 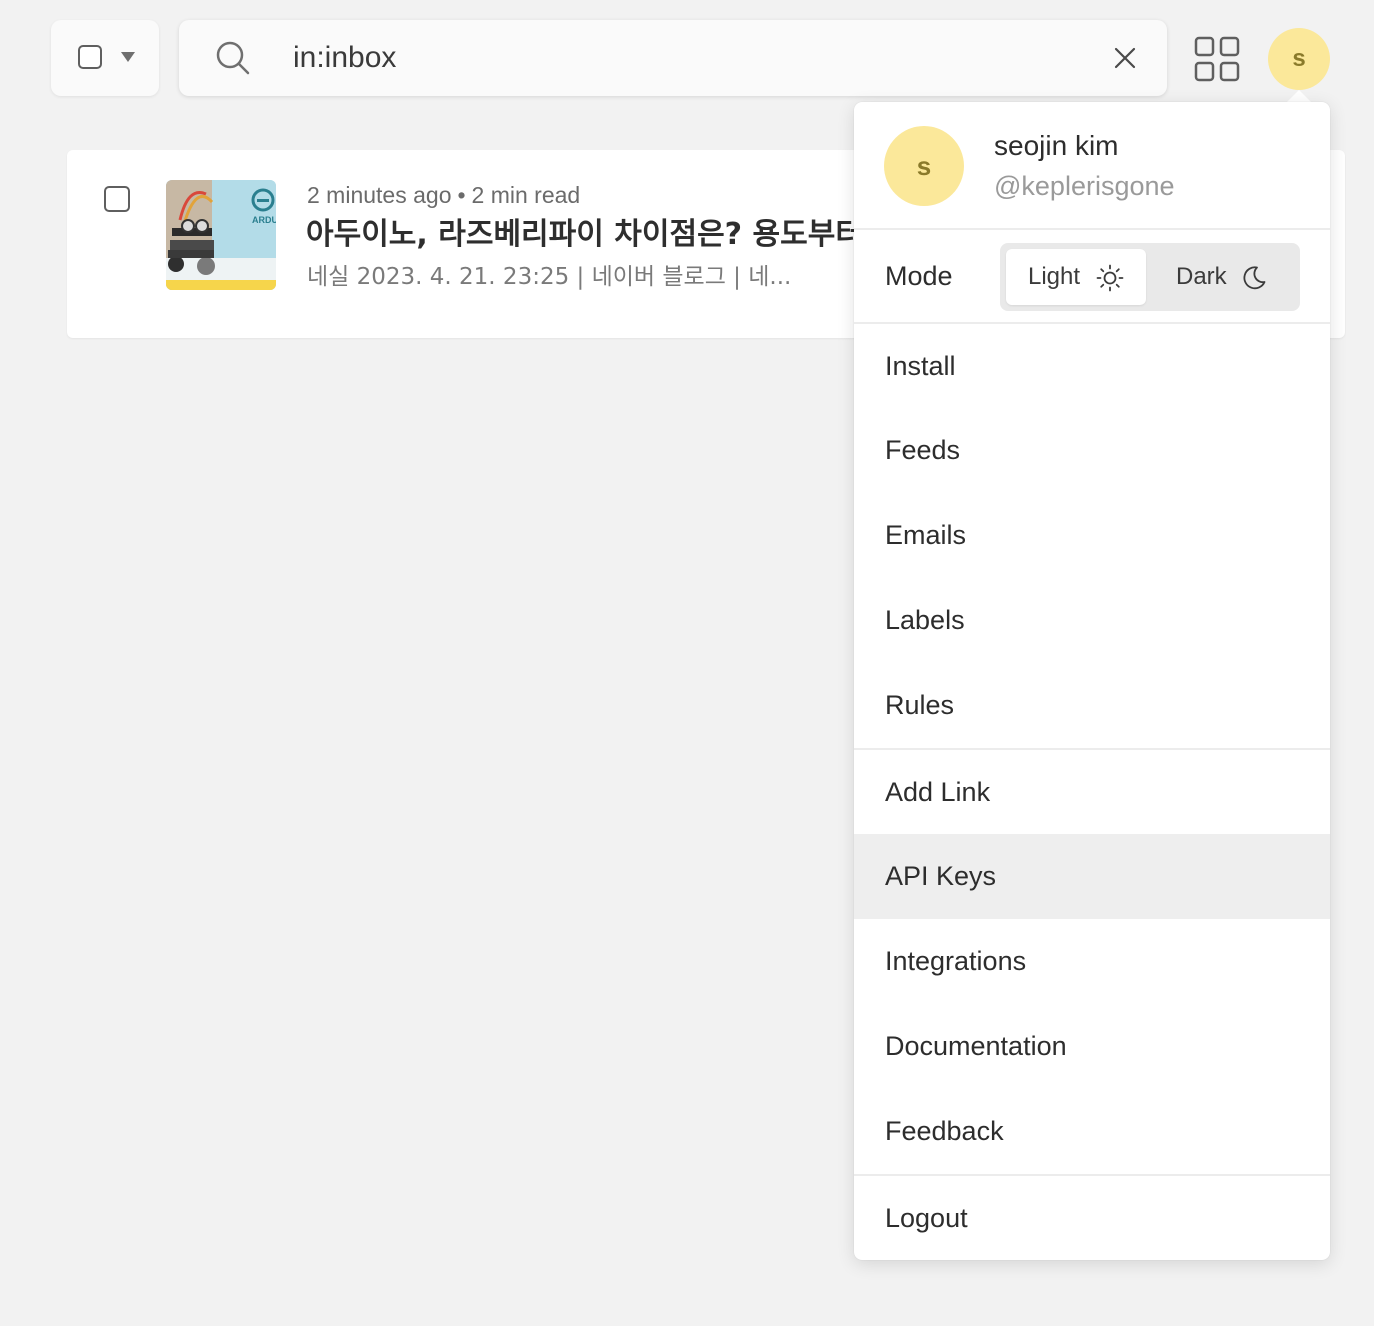 What do you see at coordinates (584, 235) in the screenshot?
I see `article-title: 아두이노, 라즈베리파이 차이점은? 용도부터` at bounding box center [584, 235].